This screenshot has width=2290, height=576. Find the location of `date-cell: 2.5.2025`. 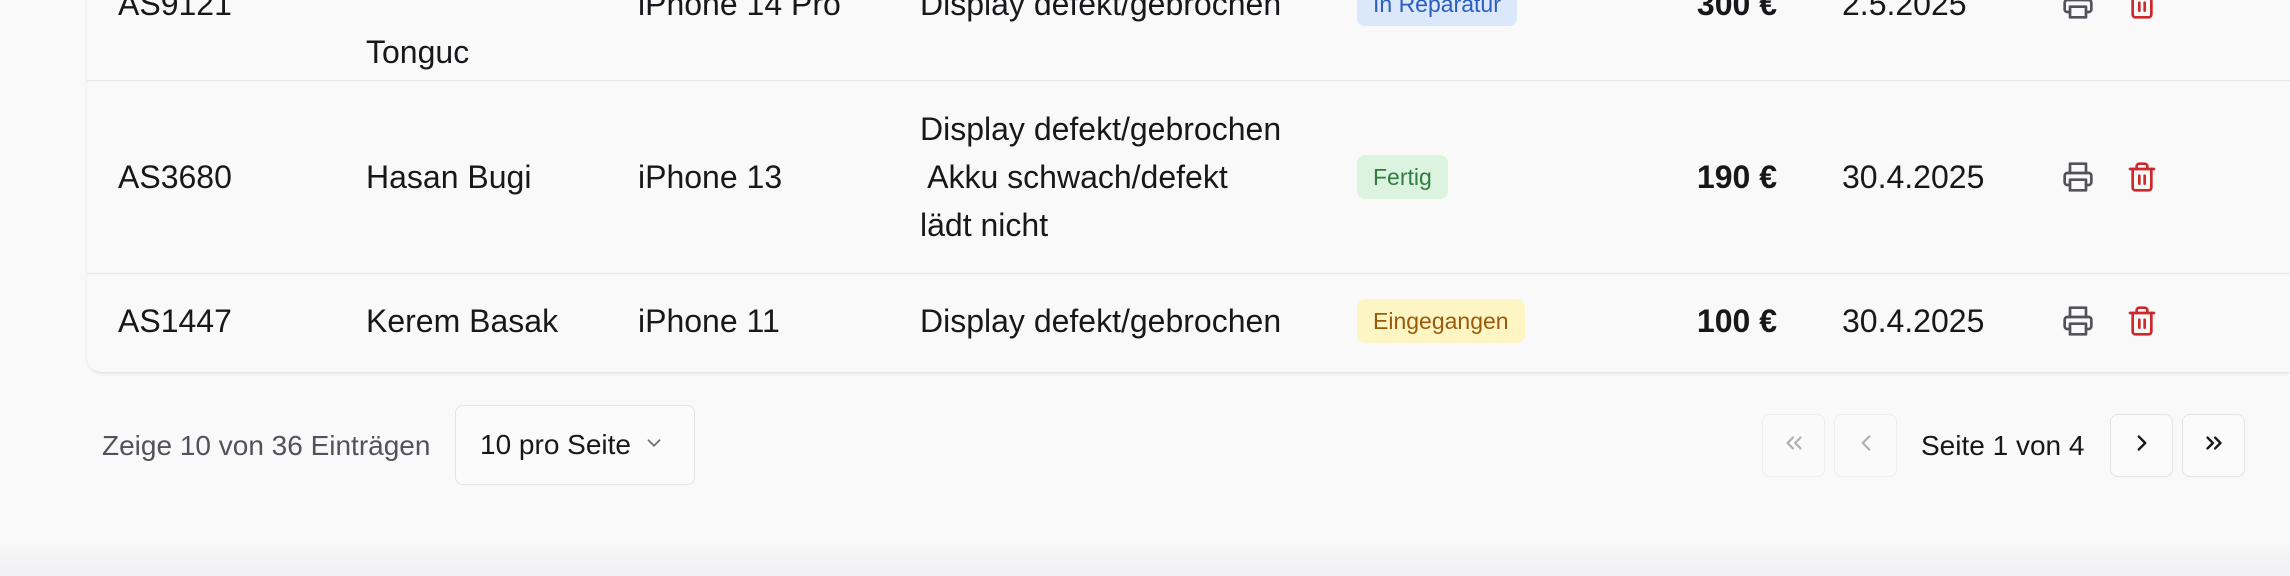

date-cell: 2.5.2025 is located at coordinates (1904, 11).